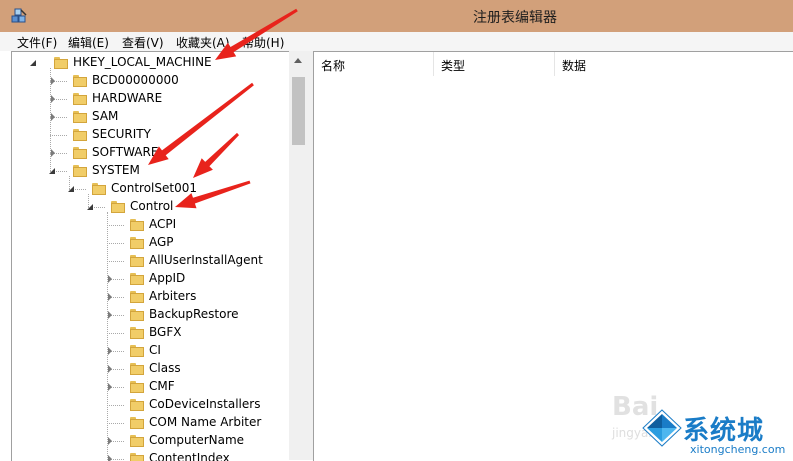 This screenshot has width=793, height=461. What do you see at coordinates (724, 431) in the screenshot?
I see `xitongcheng-brand: 系统城` at bounding box center [724, 431].